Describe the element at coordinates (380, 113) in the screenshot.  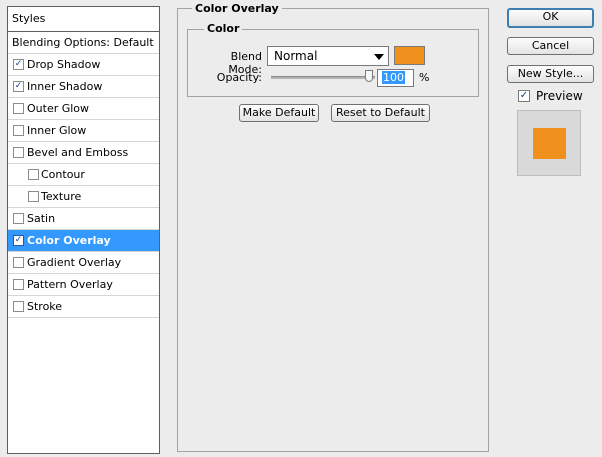
I see `reset-default-button: Reset to Default` at that location.